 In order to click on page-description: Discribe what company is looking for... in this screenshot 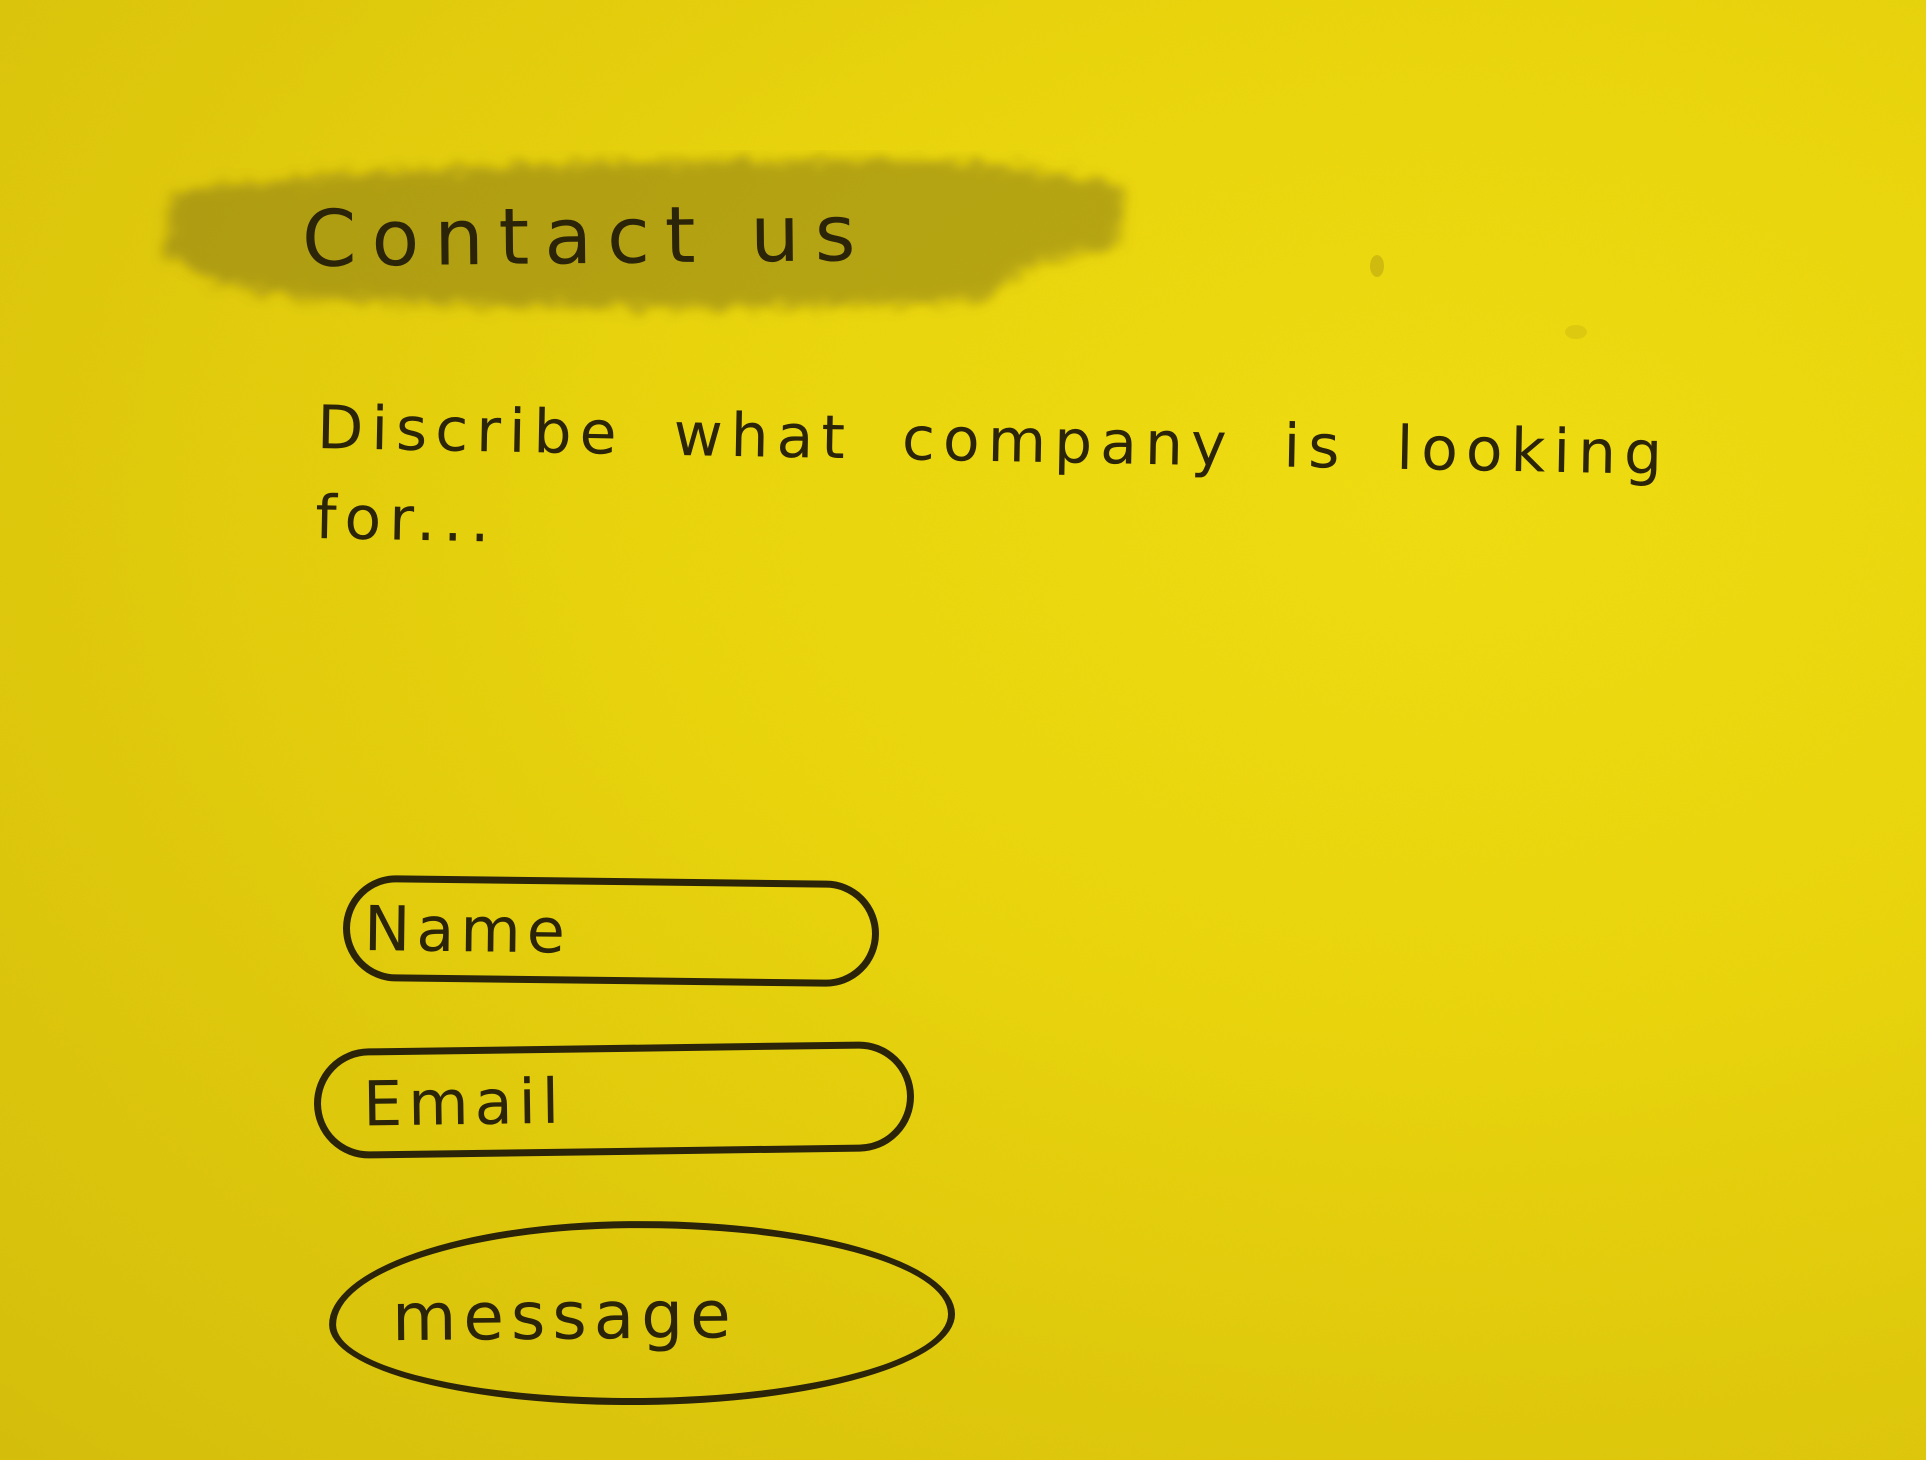, I will do `click(992, 474)`.